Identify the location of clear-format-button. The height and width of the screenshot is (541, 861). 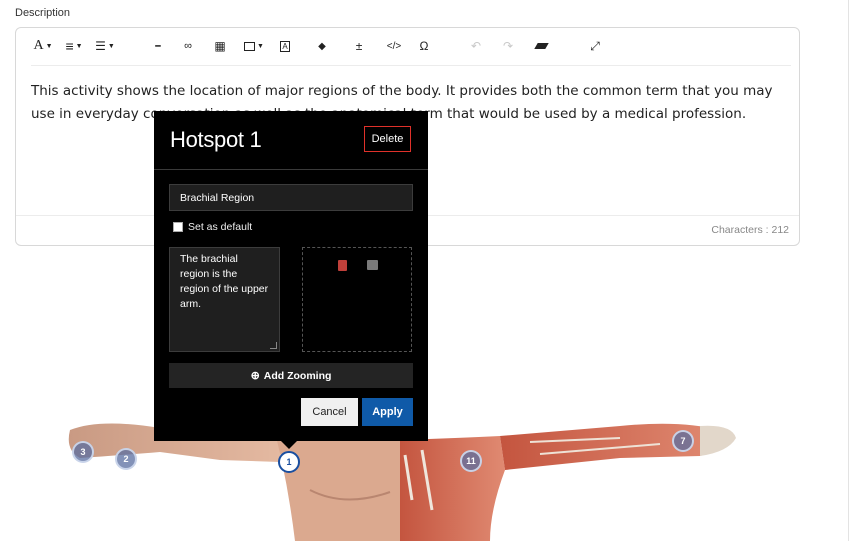
(541, 46).